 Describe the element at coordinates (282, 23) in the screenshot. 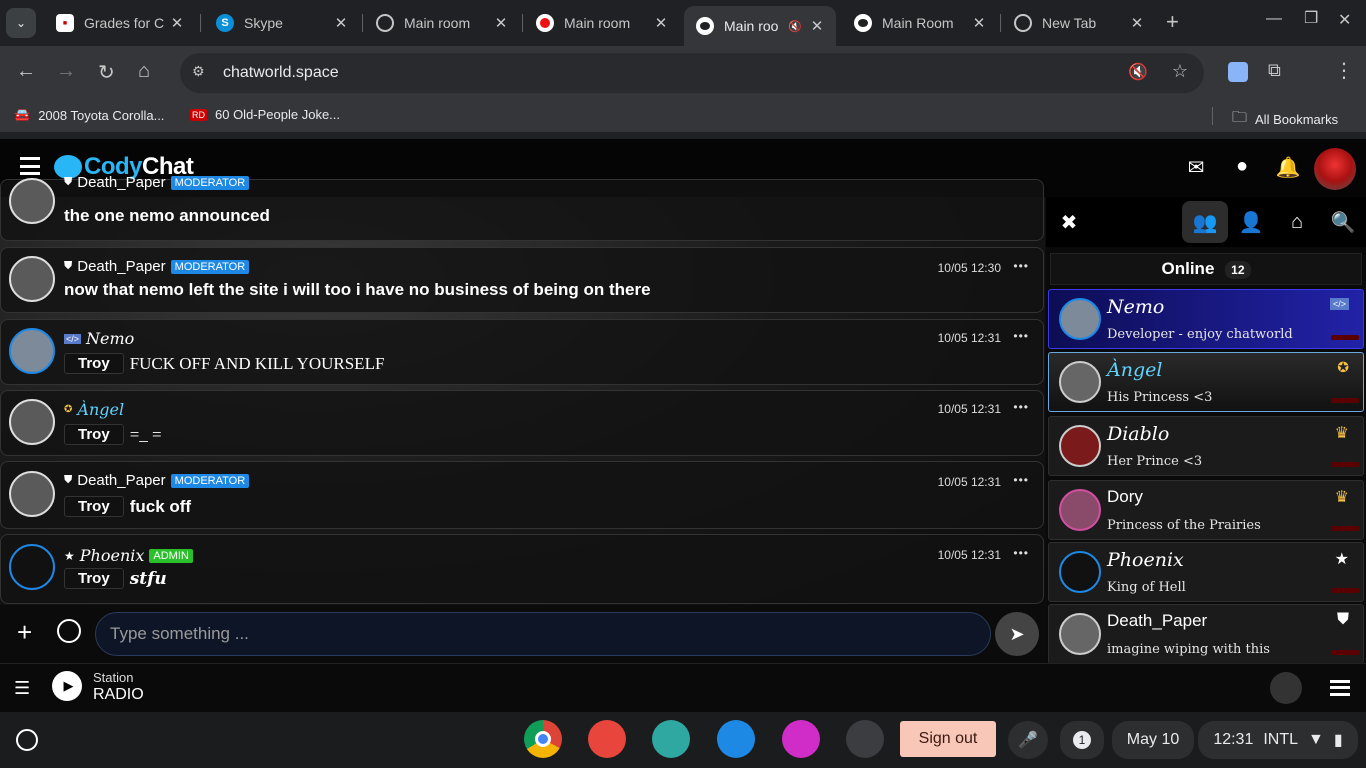

I see `tab-skype: S Skype ✕` at that location.